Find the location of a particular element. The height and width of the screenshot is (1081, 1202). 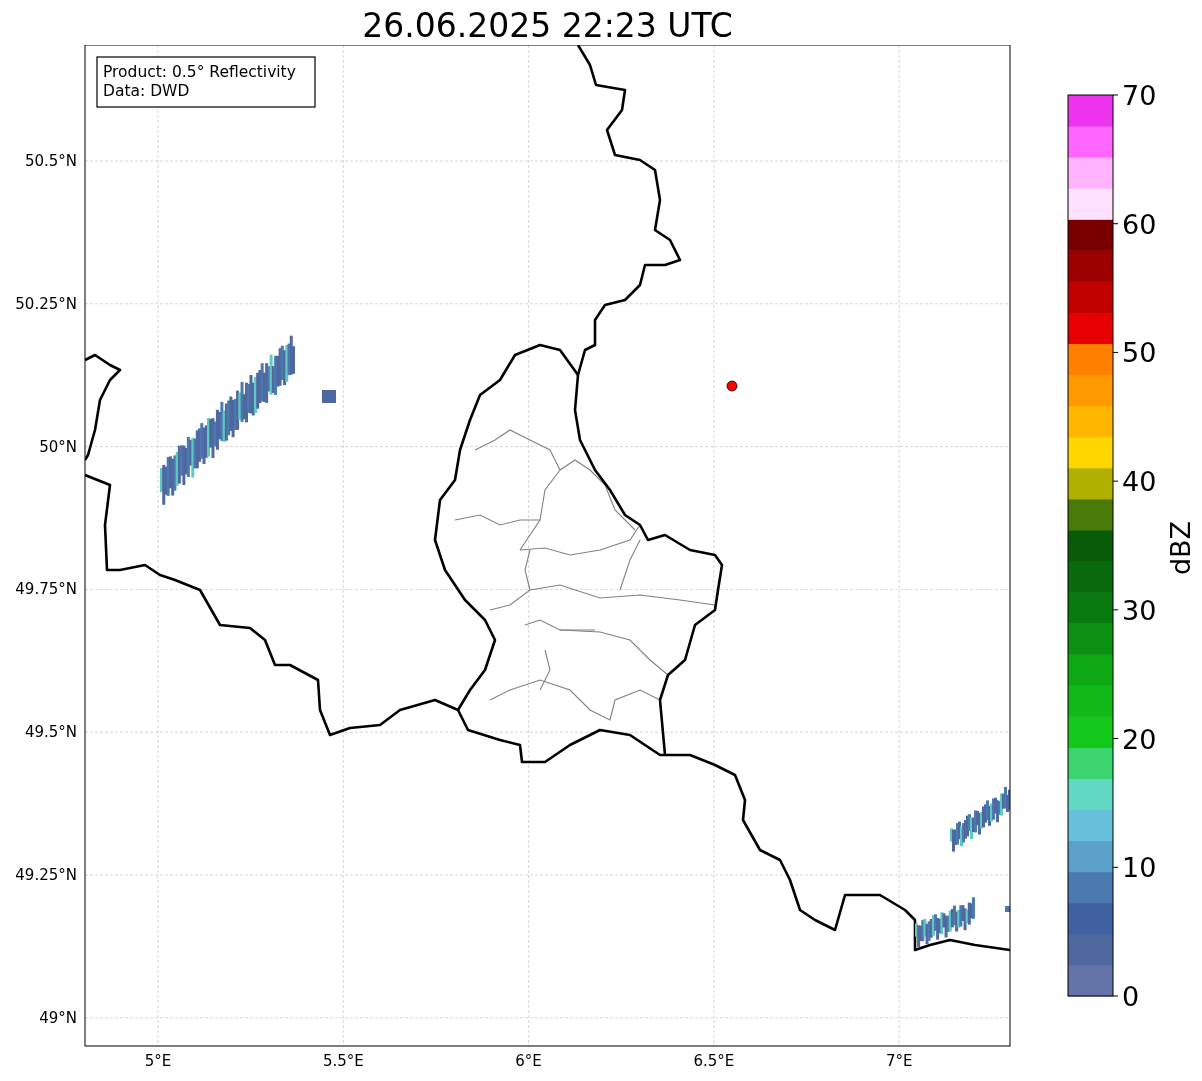

colorbar-tick-label: 20 is located at coordinates (1139, 739).